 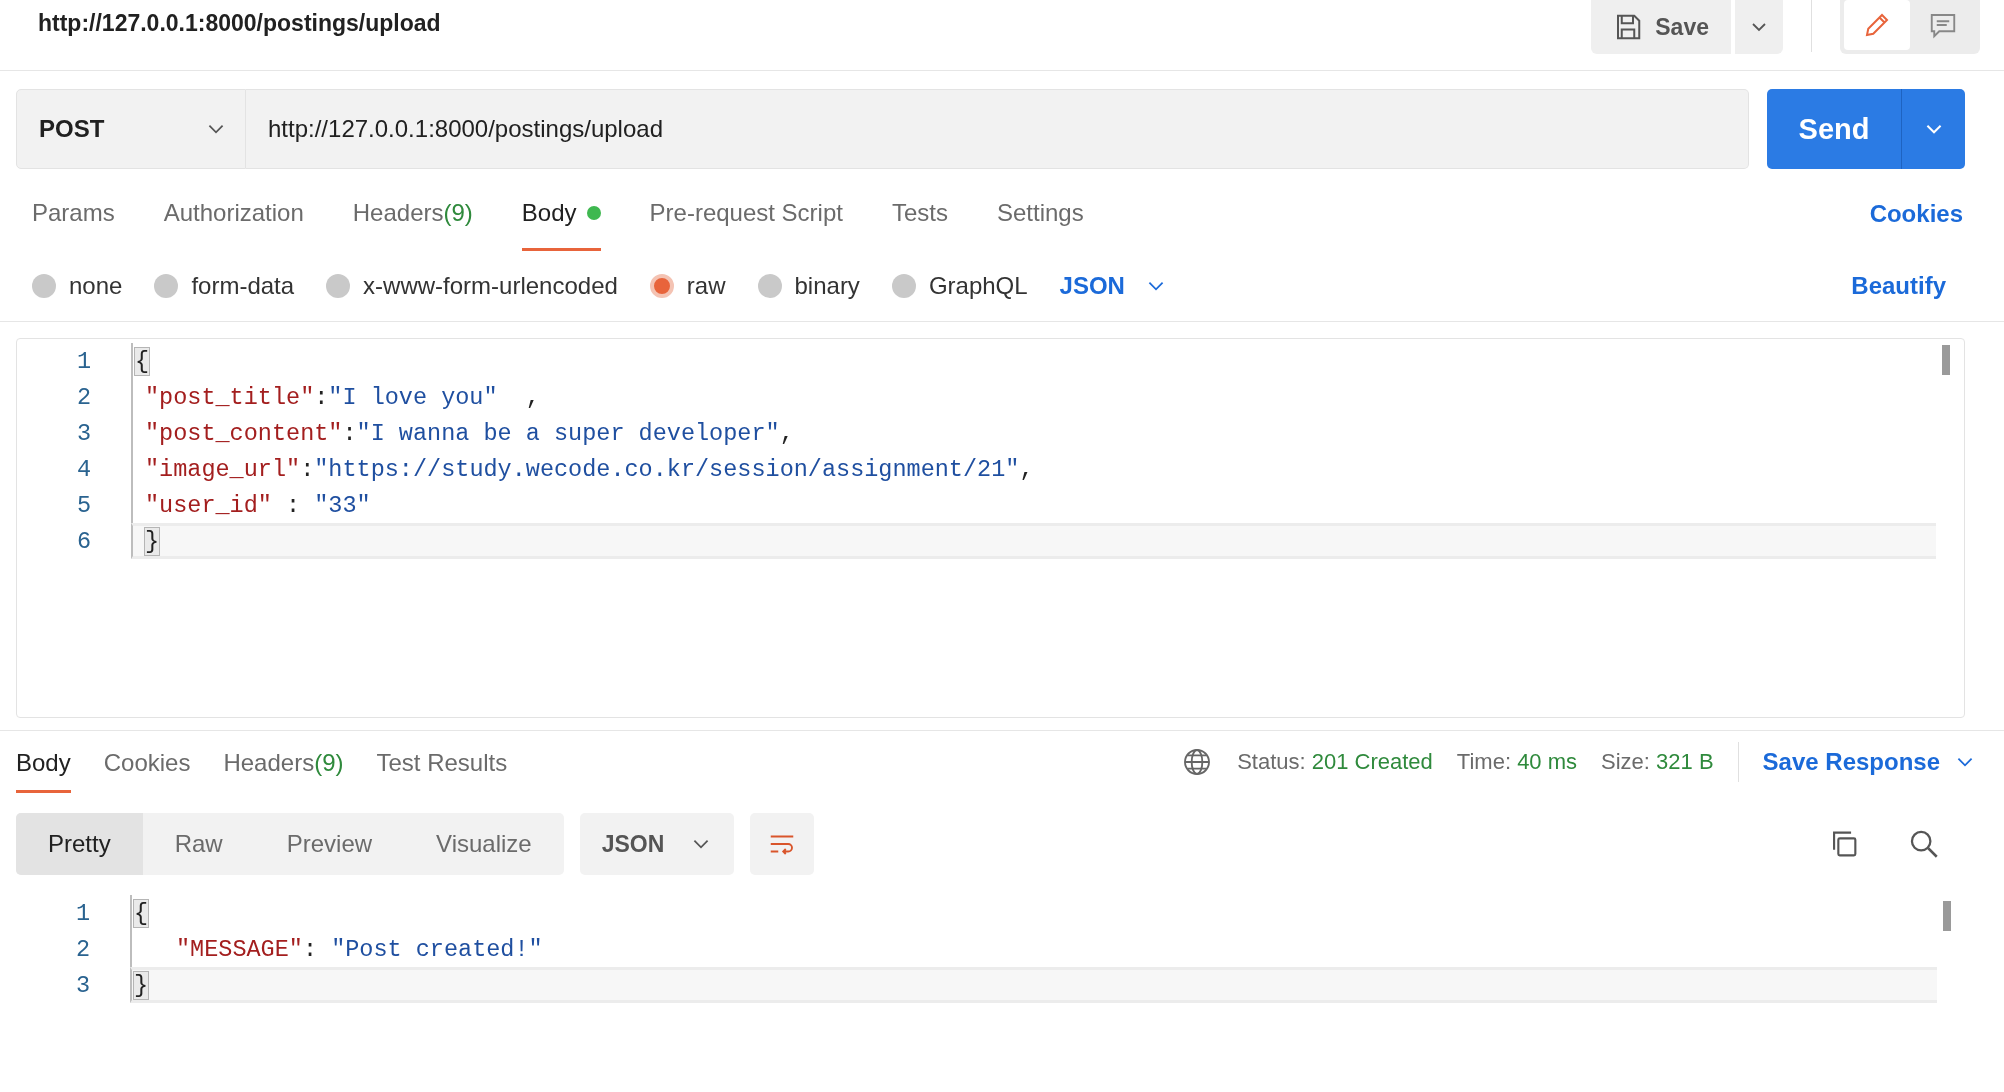 I want to click on code-line: "post_content":"I wanna be a super developer",, so click(x=1047, y=433).